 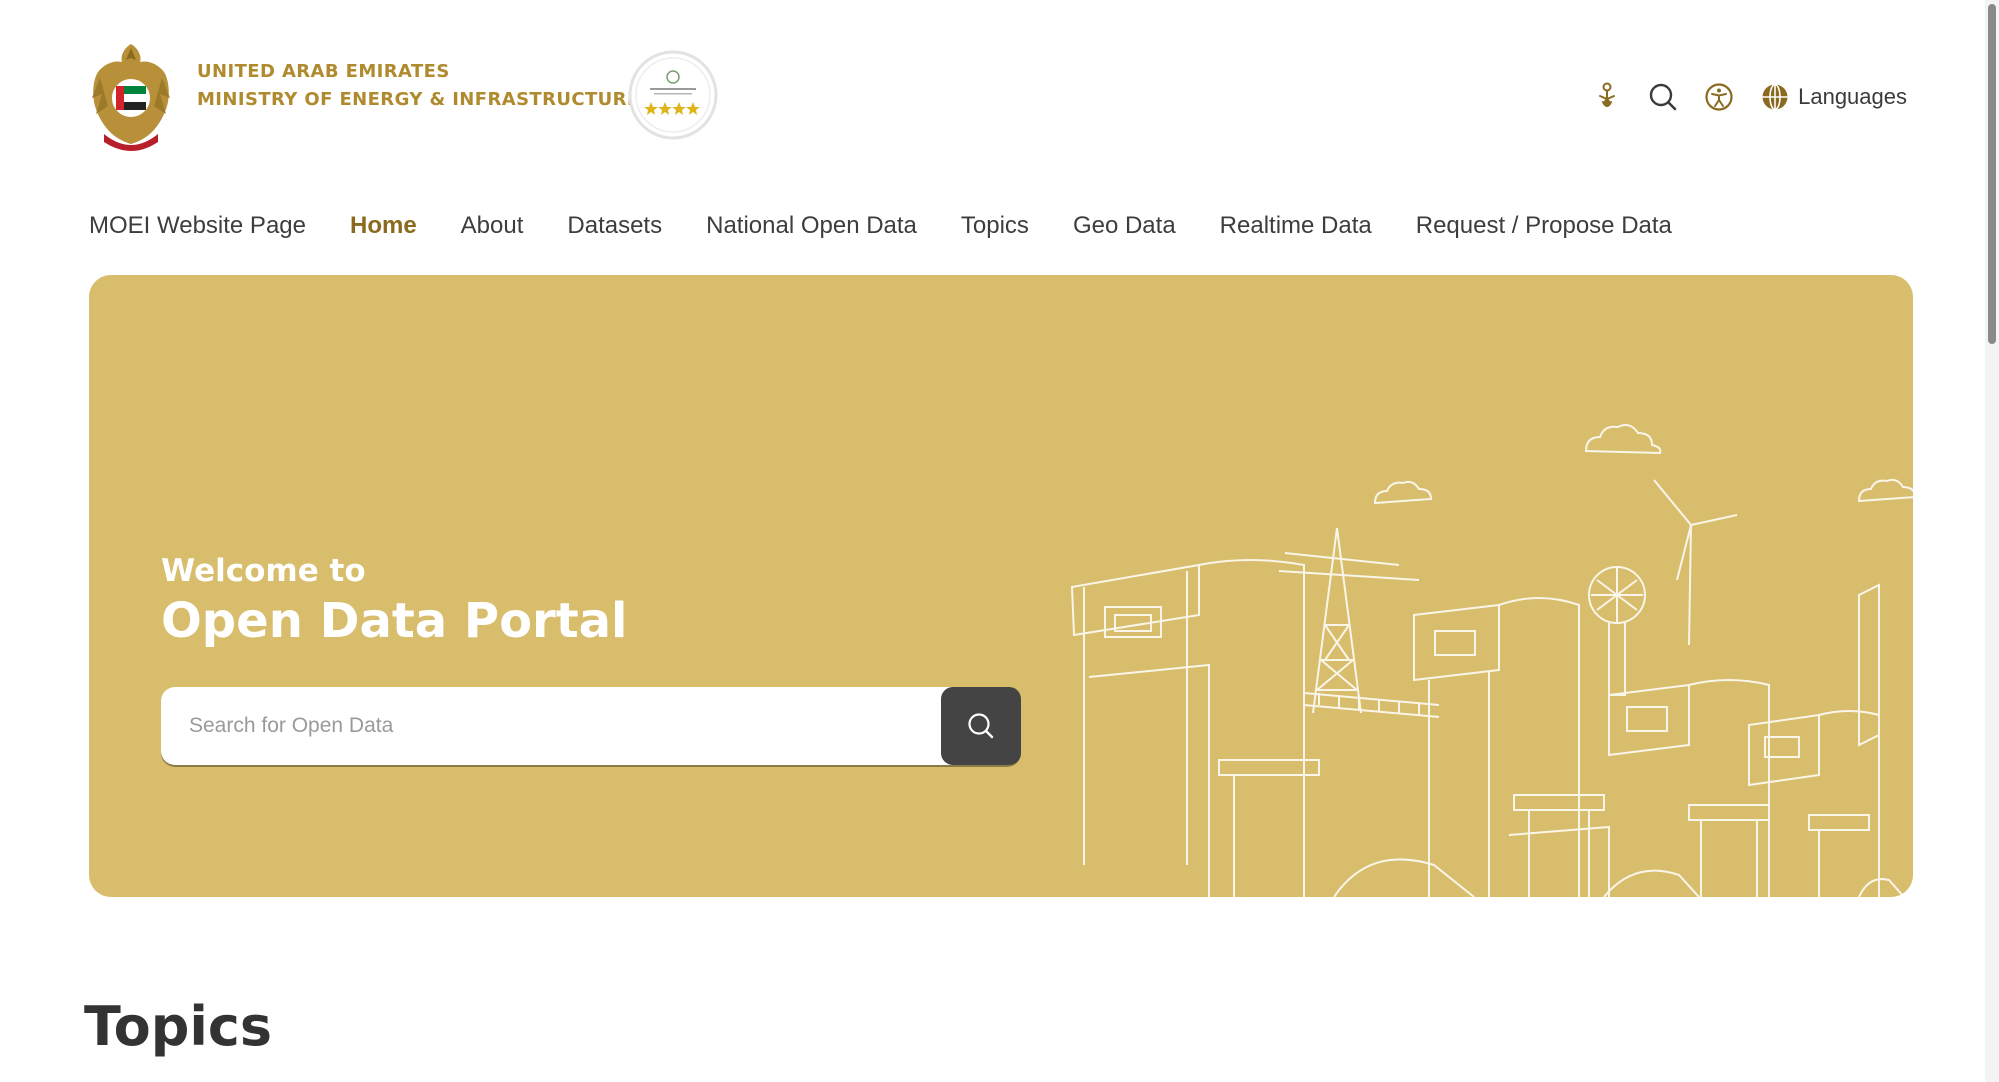 What do you see at coordinates (383, 226) in the screenshot?
I see `nav-item-home: Home` at bounding box center [383, 226].